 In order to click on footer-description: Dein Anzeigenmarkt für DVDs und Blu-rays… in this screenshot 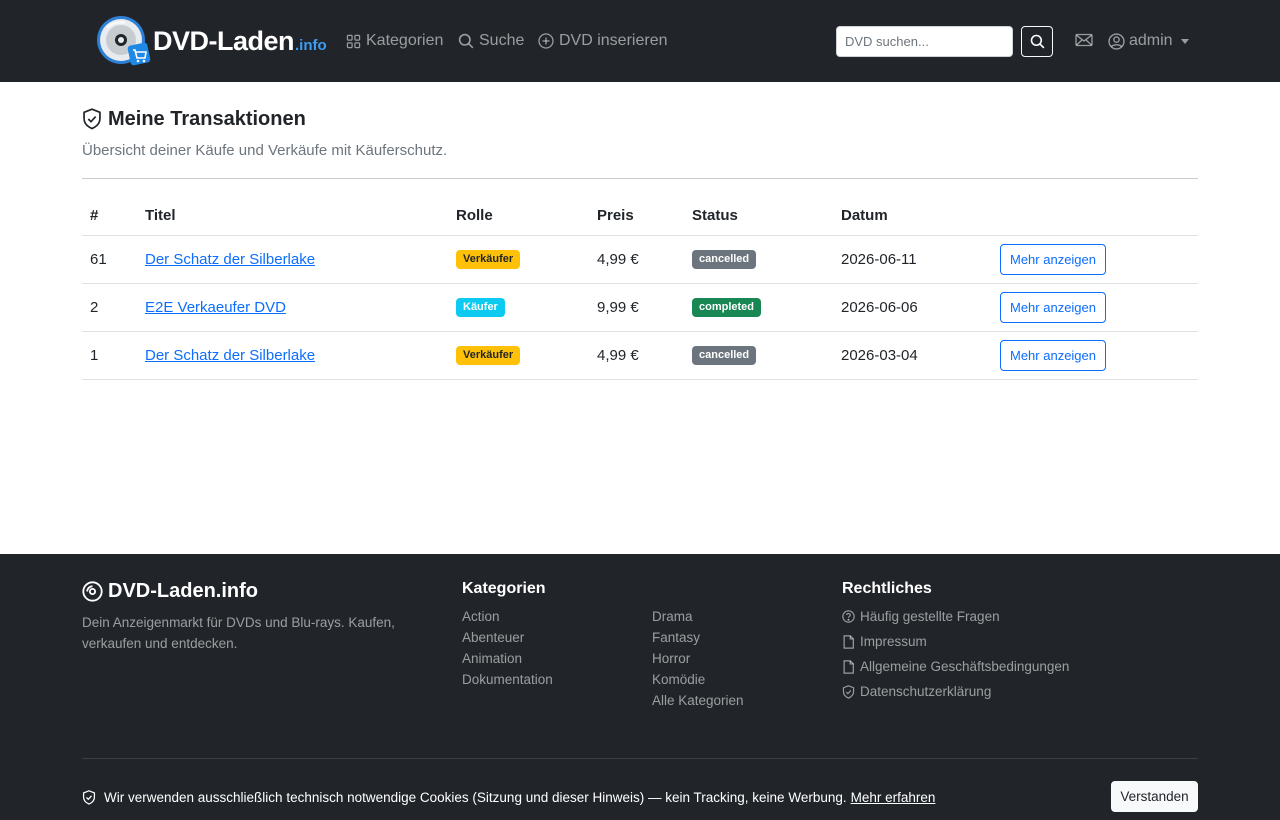, I will do `click(238, 633)`.